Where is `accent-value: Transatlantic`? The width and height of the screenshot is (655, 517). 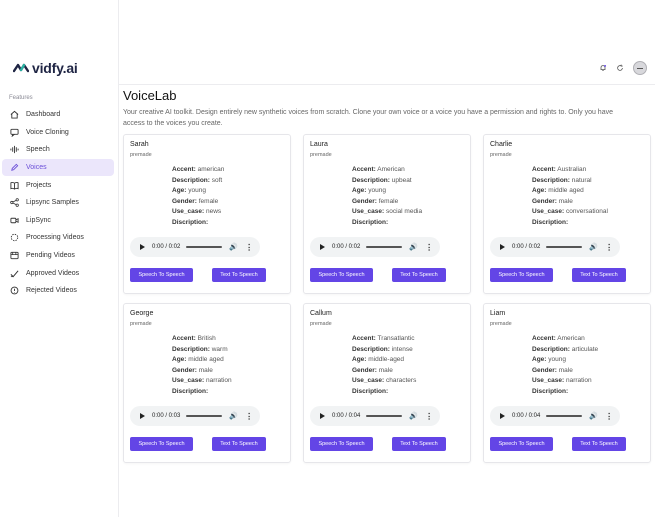
accent-value: Transatlantic is located at coordinates (396, 338).